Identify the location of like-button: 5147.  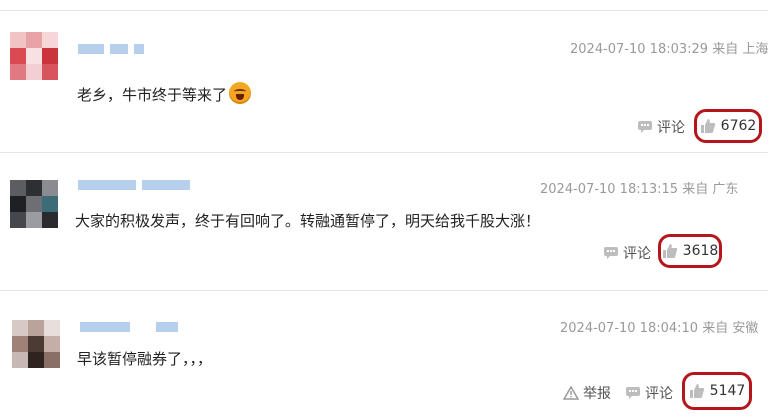
(717, 391).